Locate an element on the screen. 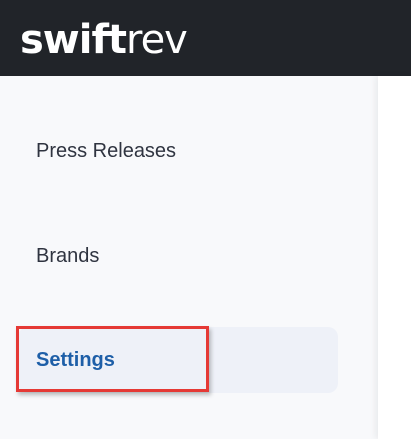  main-content-panel is located at coordinates (394, 257).